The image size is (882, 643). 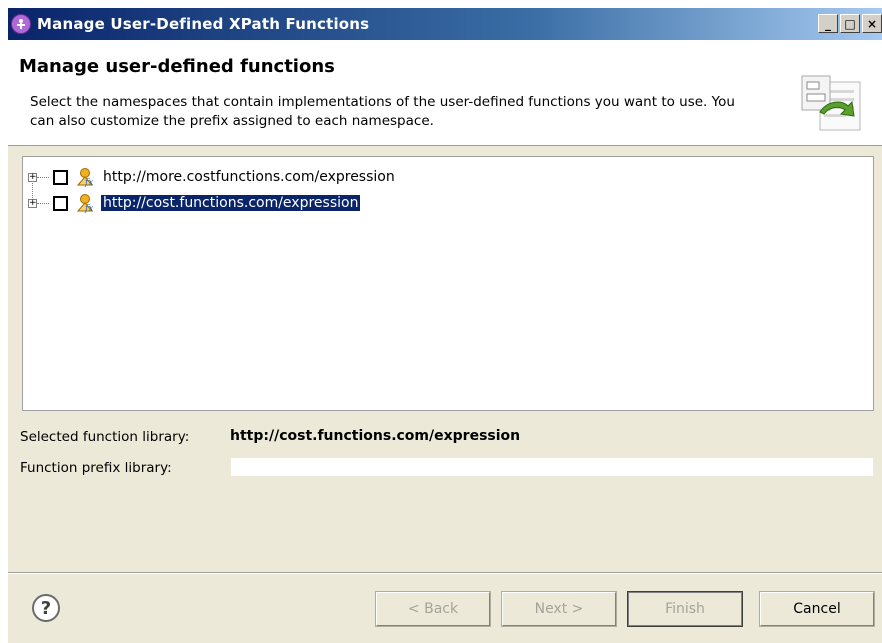 What do you see at coordinates (96, 468) in the screenshot?
I see `prefix-label: Function prefix library:` at bounding box center [96, 468].